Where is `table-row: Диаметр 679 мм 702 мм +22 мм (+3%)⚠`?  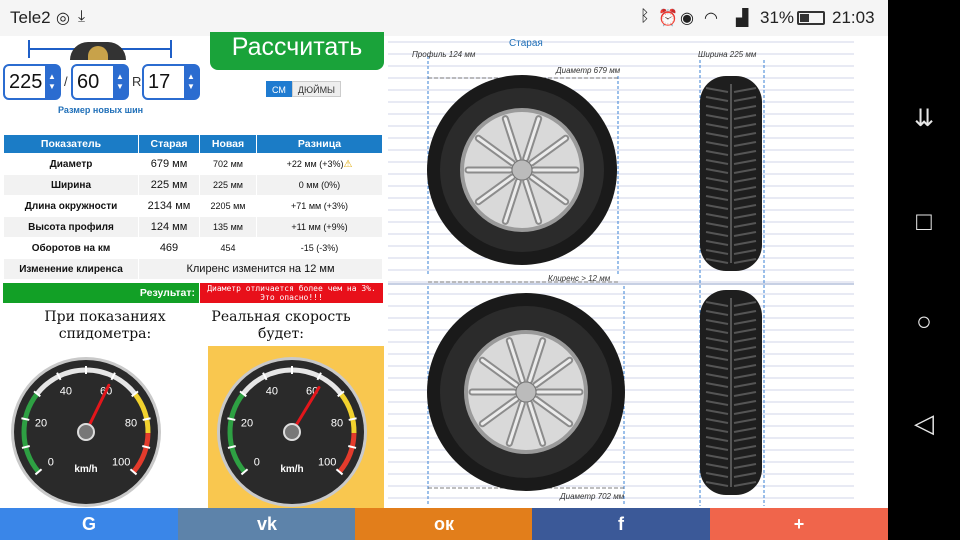
table-row: Диаметр 679 мм 702 мм +22 мм (+3%)⚠ is located at coordinates (193, 164).